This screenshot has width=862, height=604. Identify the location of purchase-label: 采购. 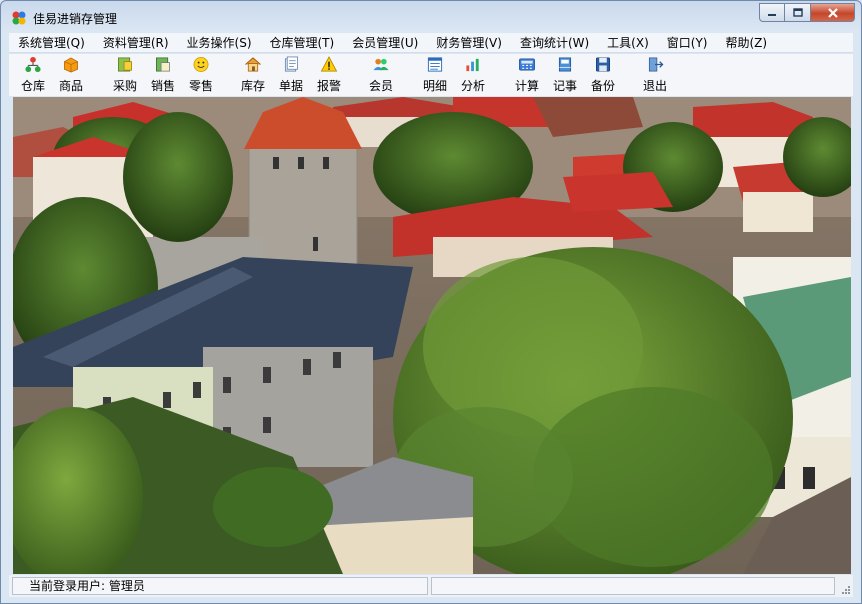
(125, 86).